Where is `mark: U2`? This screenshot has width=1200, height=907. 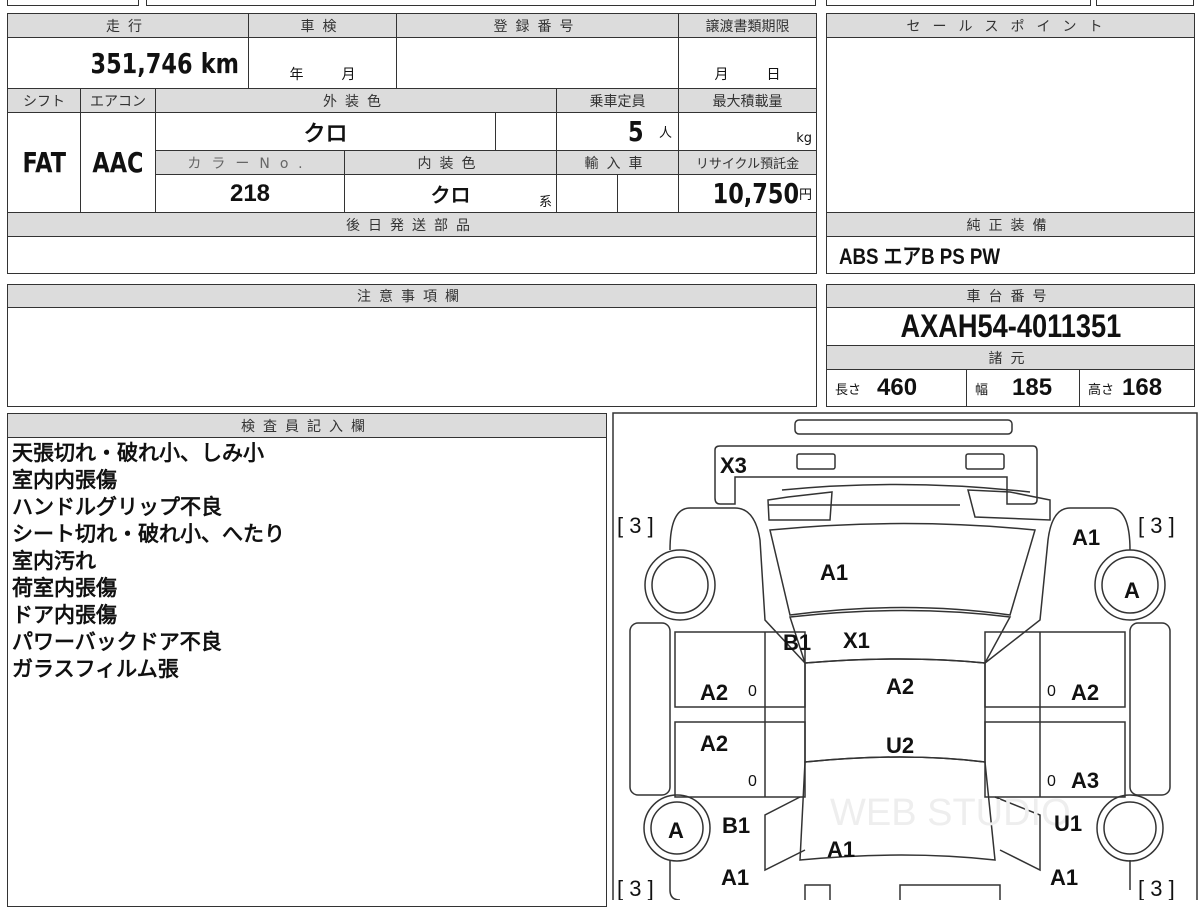
mark: U2 is located at coordinates (900, 745).